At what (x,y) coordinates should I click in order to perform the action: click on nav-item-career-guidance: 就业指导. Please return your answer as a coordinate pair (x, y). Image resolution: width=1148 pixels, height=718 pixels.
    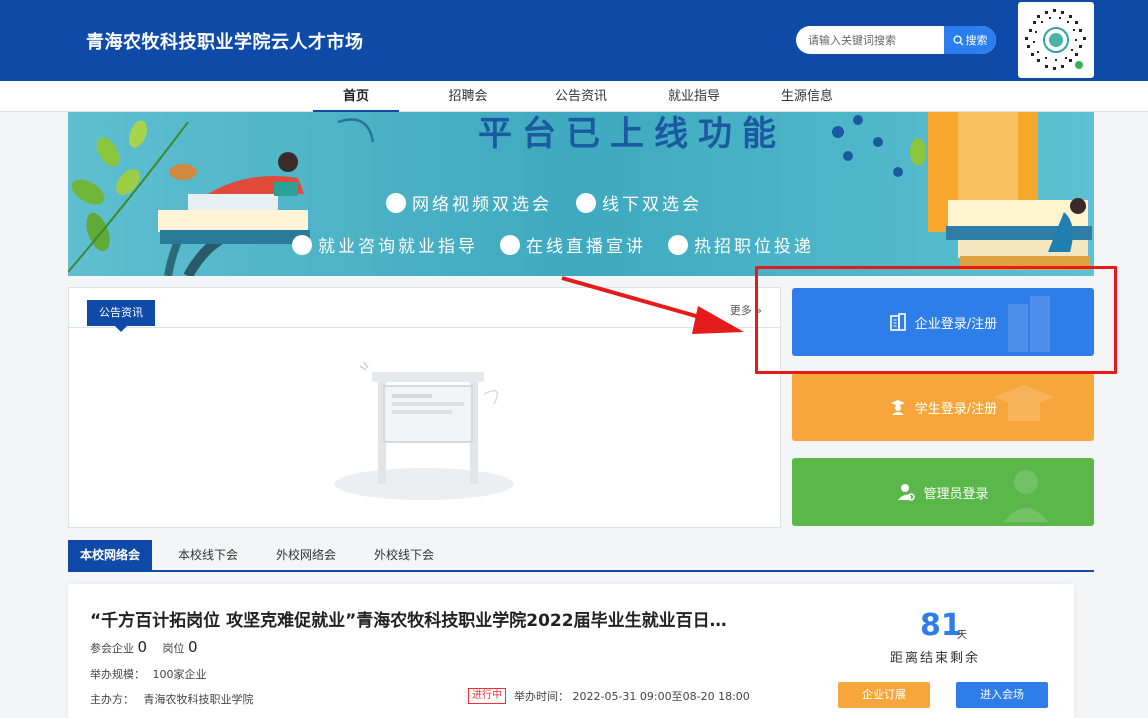
    Looking at the image, I should click on (694, 96).